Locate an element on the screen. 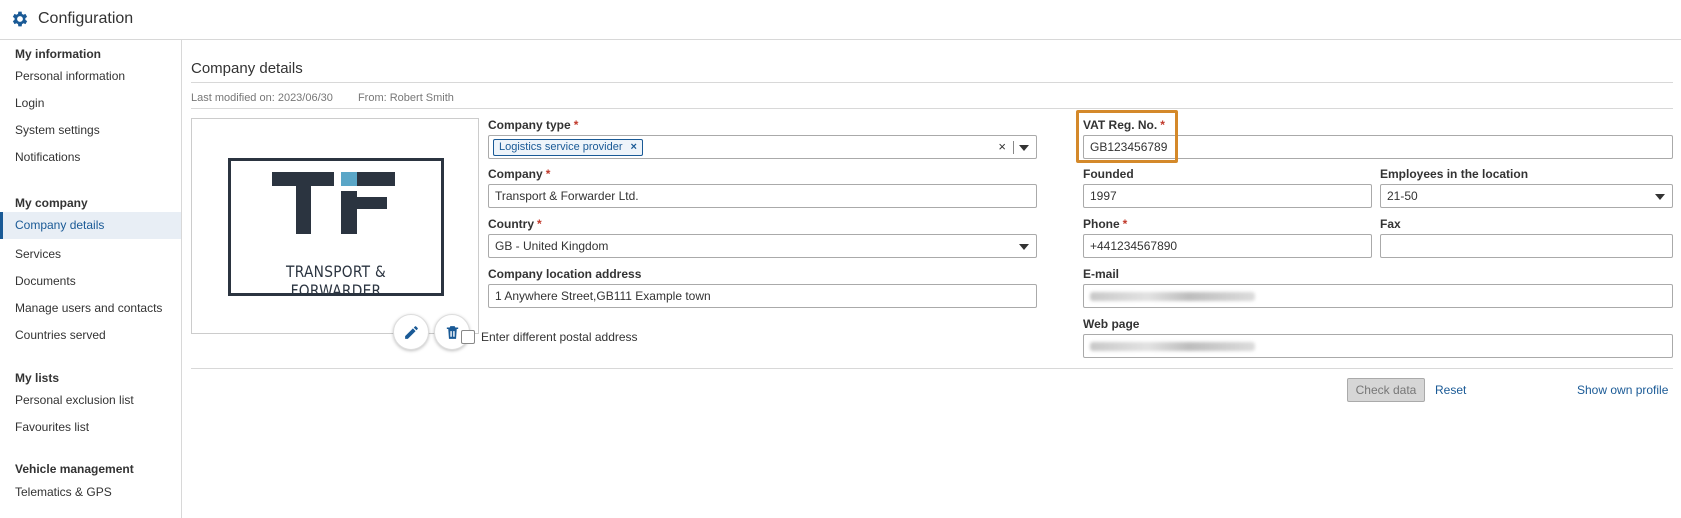 The height and width of the screenshot is (518, 1681). sidebar-item-system-settings: System settings is located at coordinates (90, 130).